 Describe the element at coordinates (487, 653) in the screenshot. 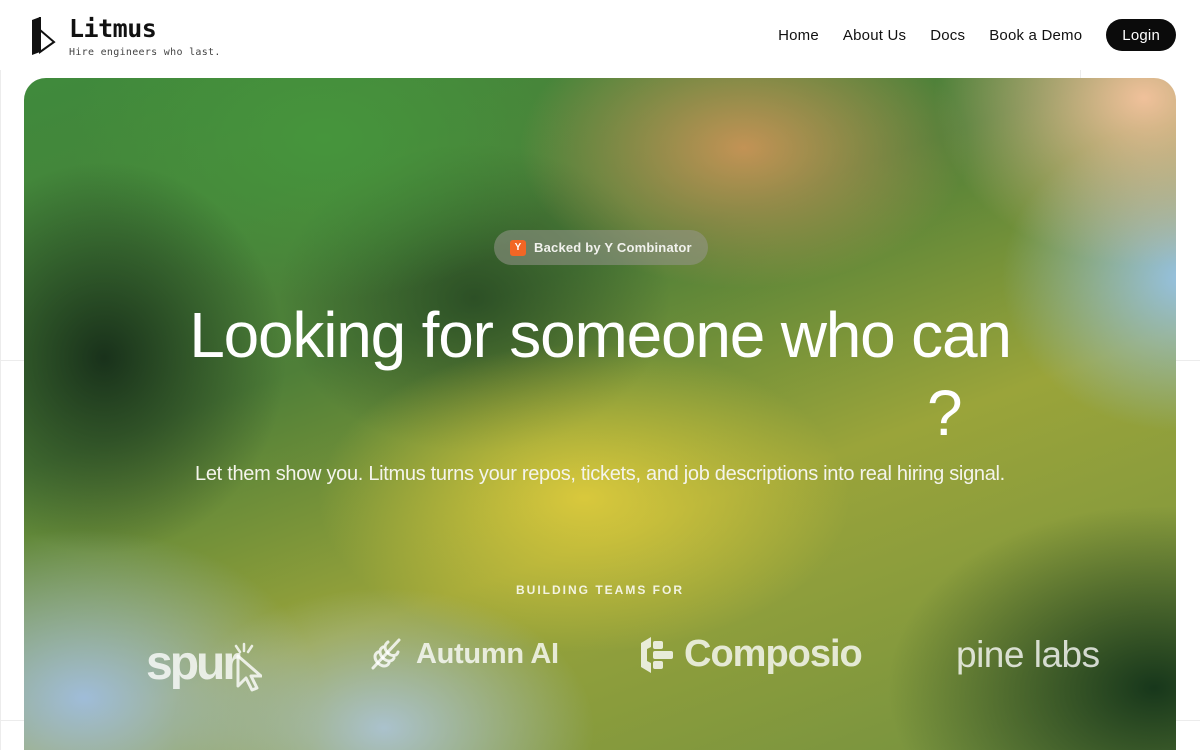

I see `autumn-ai-logo-text: Autumn AI` at that location.